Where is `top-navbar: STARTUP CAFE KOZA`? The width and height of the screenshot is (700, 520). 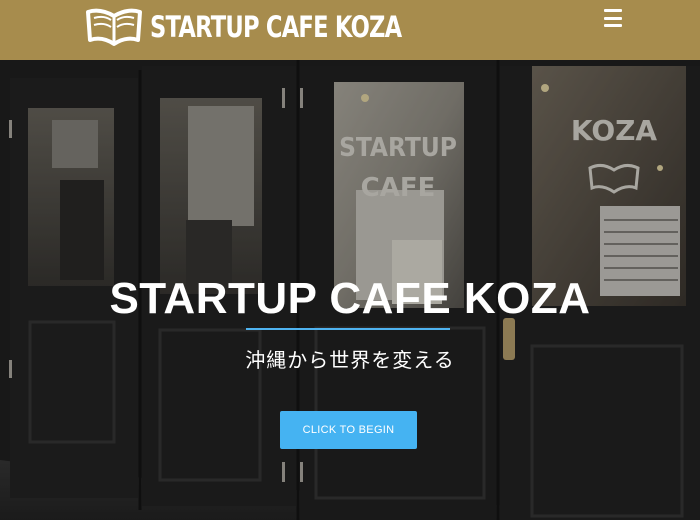 top-navbar: STARTUP CAFE KOZA is located at coordinates (350, 30).